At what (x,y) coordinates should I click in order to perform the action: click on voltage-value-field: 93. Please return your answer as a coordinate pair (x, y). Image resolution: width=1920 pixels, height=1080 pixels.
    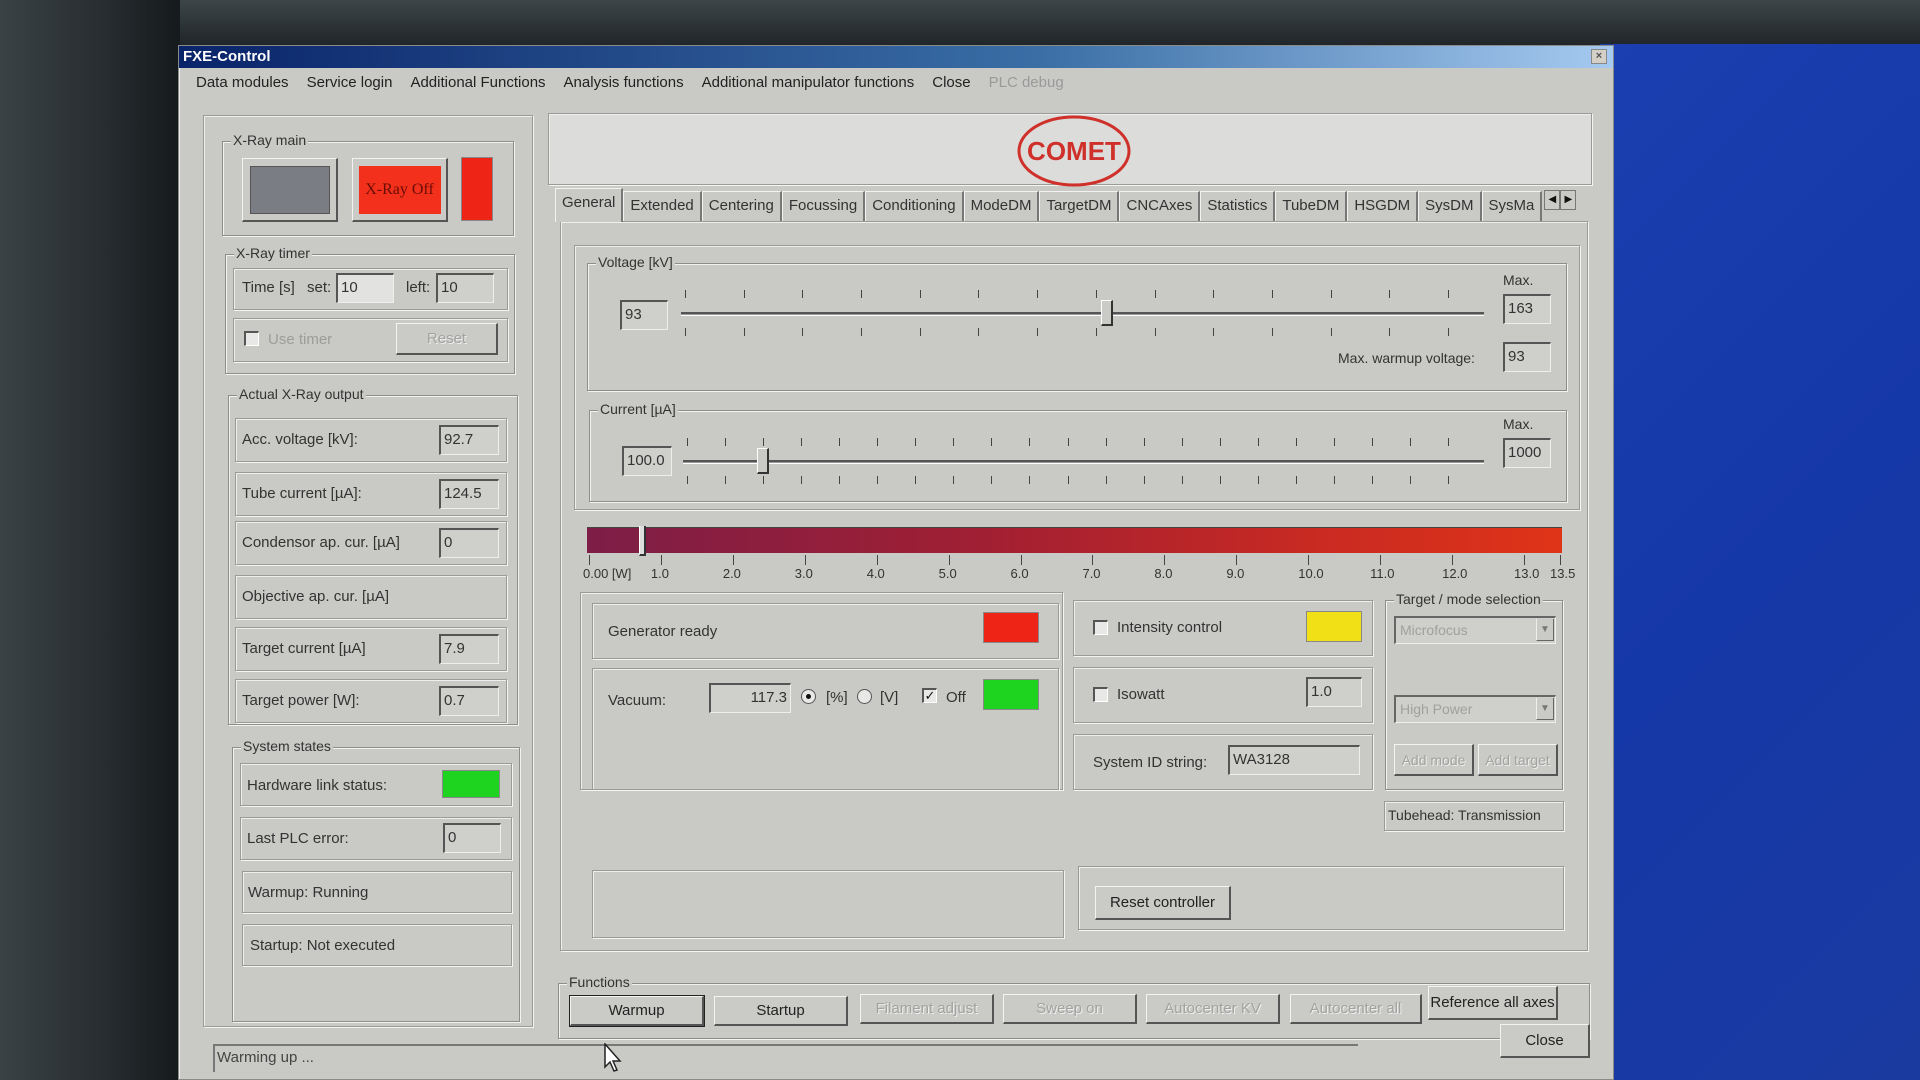
    Looking at the image, I should click on (644, 315).